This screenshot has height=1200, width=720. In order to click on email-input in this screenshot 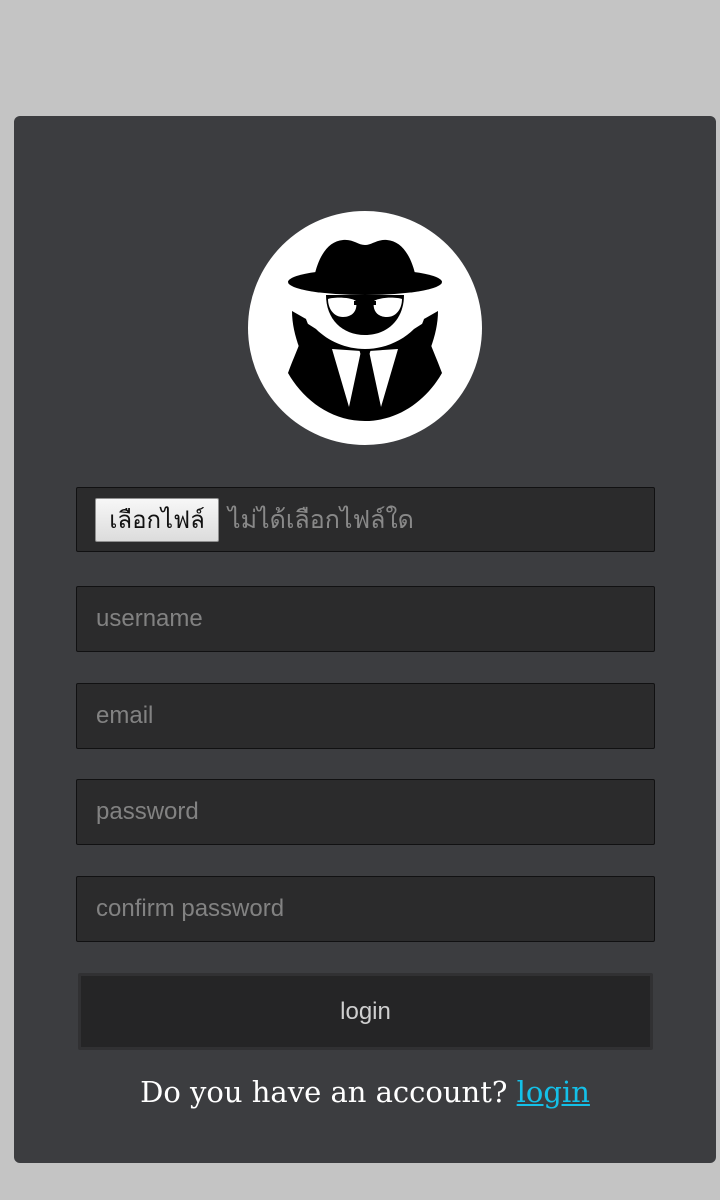, I will do `click(365, 716)`.